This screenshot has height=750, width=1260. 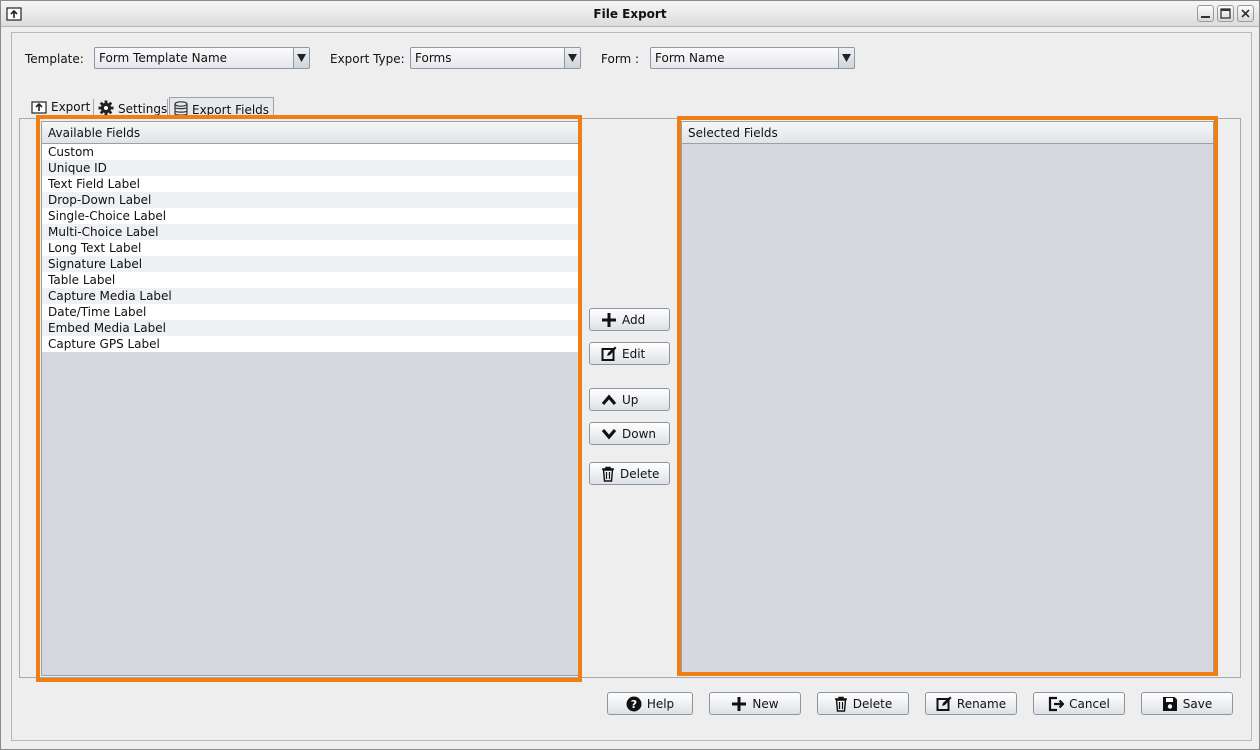 What do you see at coordinates (609, 400) in the screenshot?
I see `chevron-up-icon` at bounding box center [609, 400].